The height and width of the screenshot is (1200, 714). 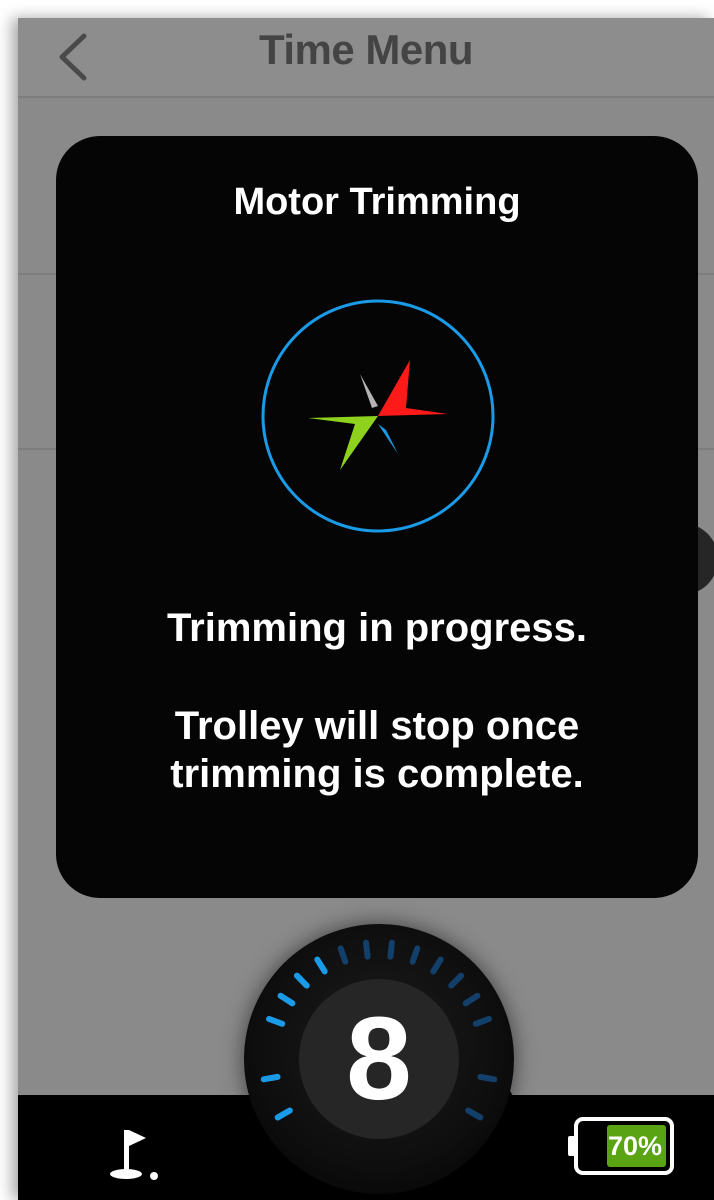 I want to click on speed-dial: 8, so click(x=379, y=1059).